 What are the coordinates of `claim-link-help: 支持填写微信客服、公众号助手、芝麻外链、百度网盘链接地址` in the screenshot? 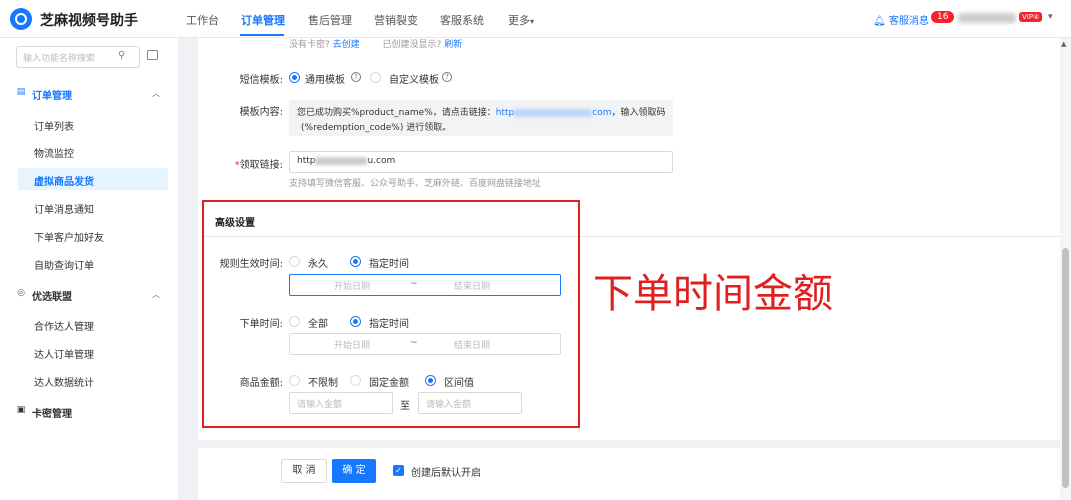 It's located at (415, 184).